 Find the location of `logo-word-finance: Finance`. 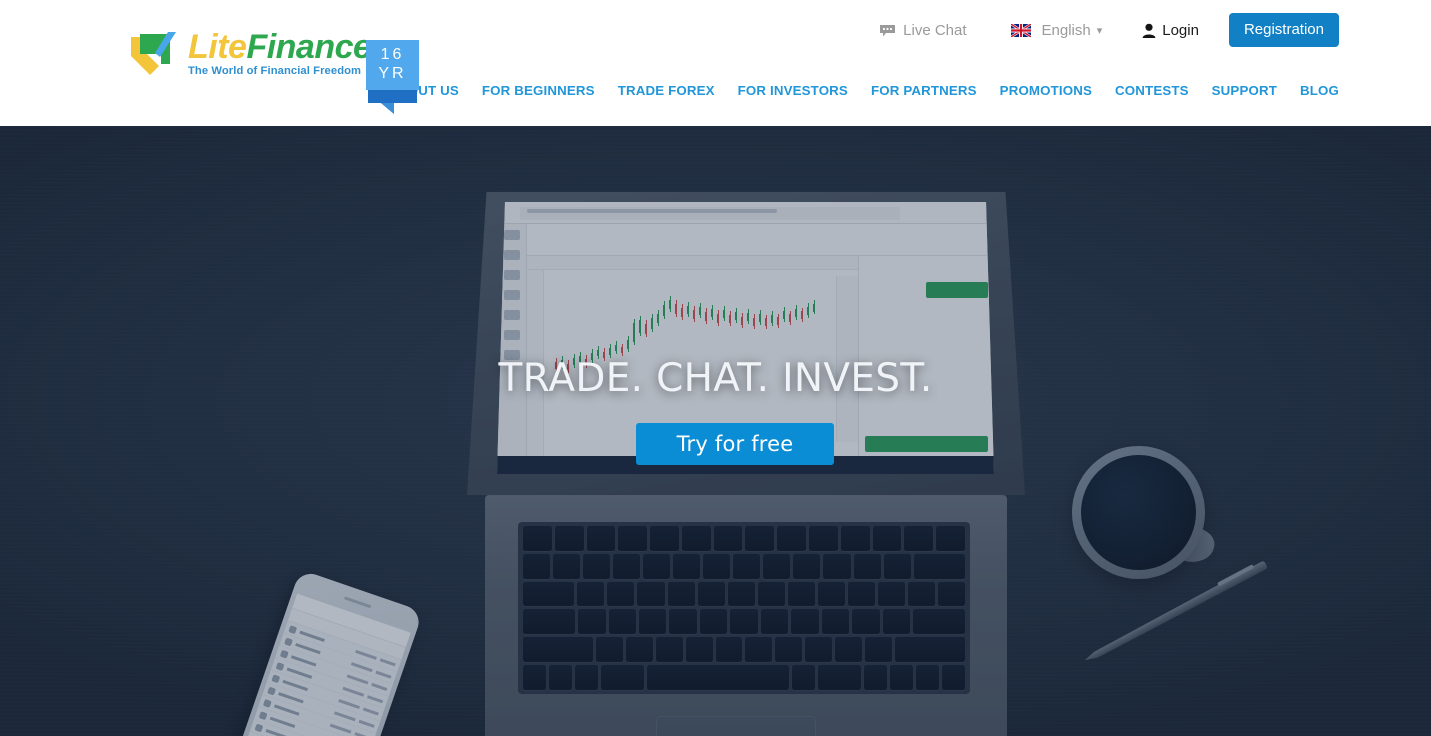

logo-word-finance: Finance is located at coordinates (309, 47).